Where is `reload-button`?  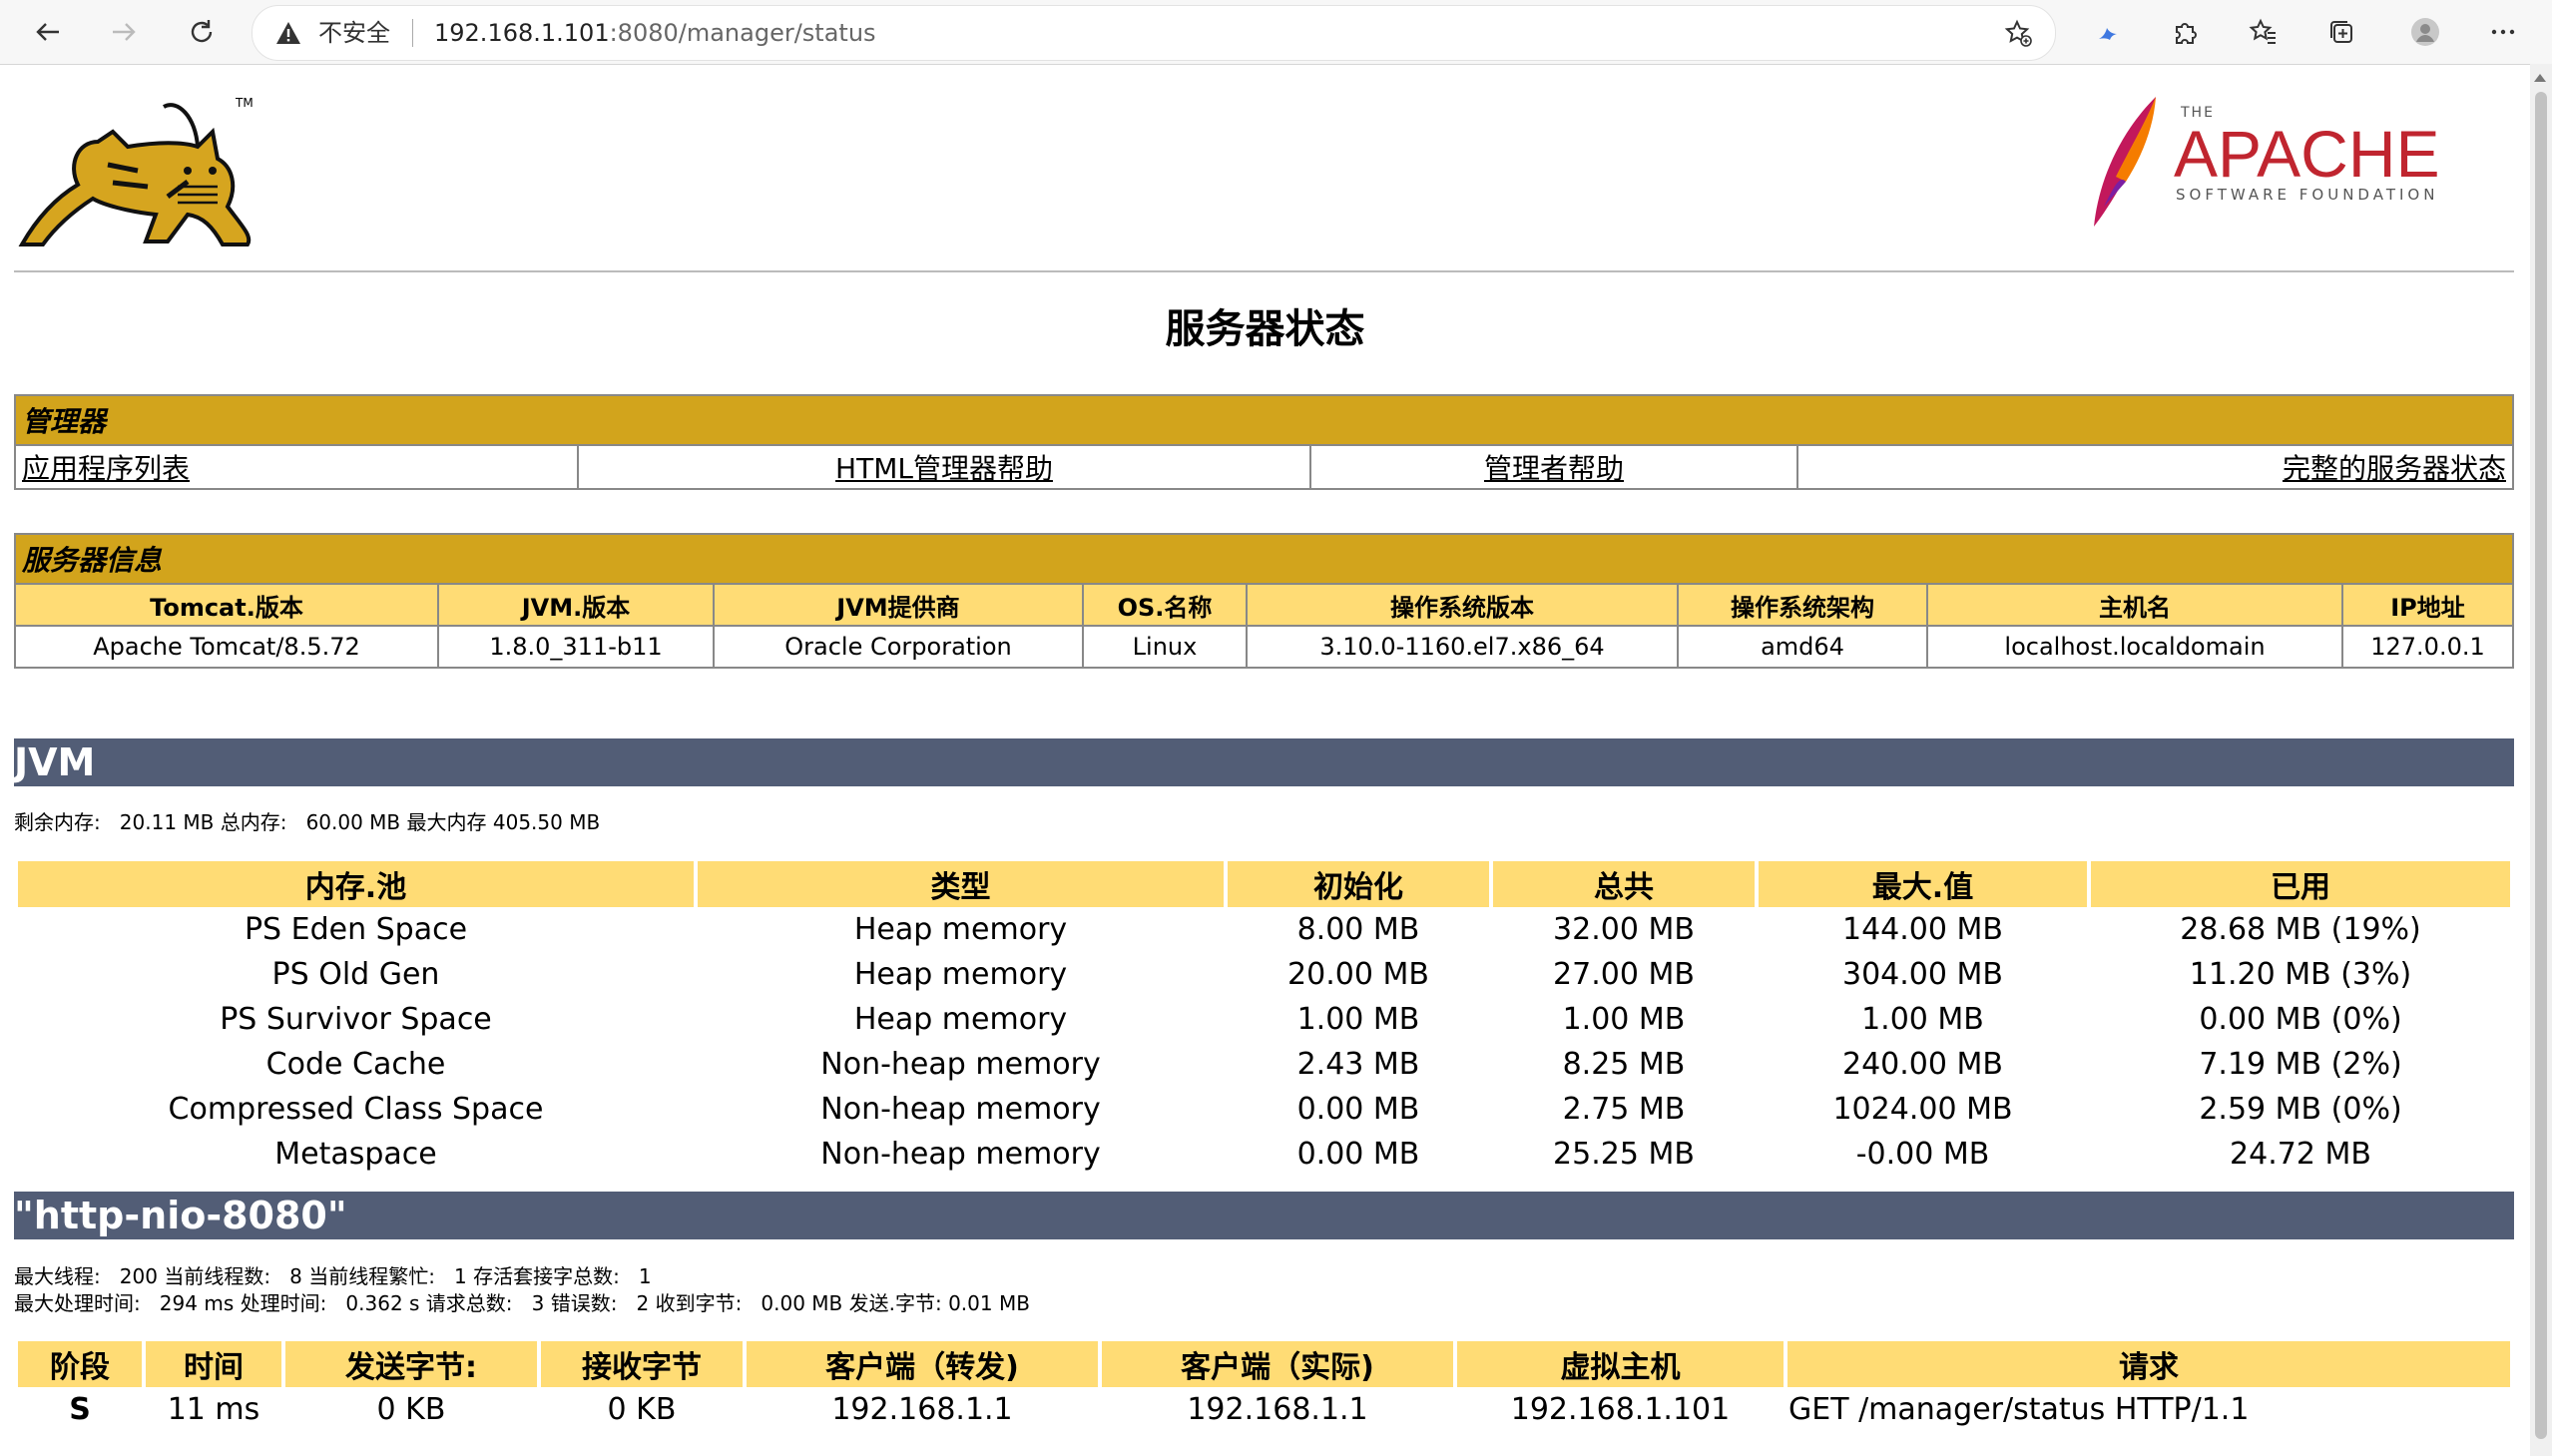 reload-button is located at coordinates (202, 32).